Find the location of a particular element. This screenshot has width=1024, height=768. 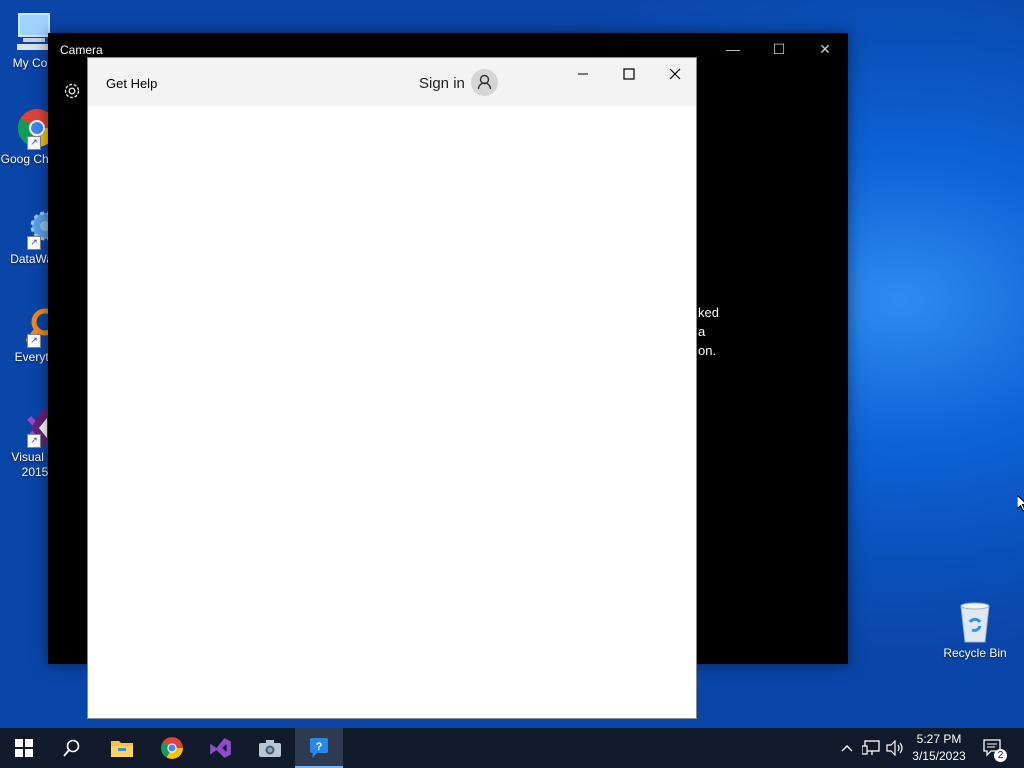

network-icon is located at coordinates (871, 747).